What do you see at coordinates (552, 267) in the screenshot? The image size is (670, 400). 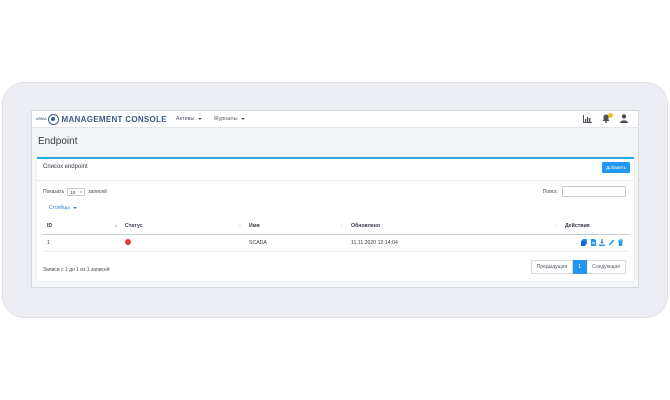 I see `prev-page-button: Предыдущая` at bounding box center [552, 267].